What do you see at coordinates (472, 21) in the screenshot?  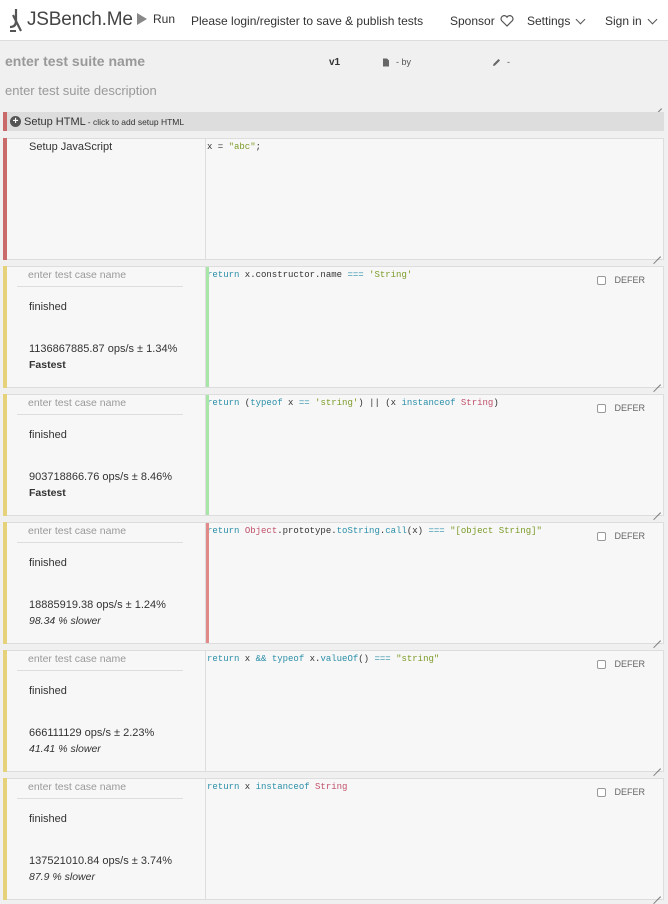 I see `sponsor-label: Sponsor` at bounding box center [472, 21].